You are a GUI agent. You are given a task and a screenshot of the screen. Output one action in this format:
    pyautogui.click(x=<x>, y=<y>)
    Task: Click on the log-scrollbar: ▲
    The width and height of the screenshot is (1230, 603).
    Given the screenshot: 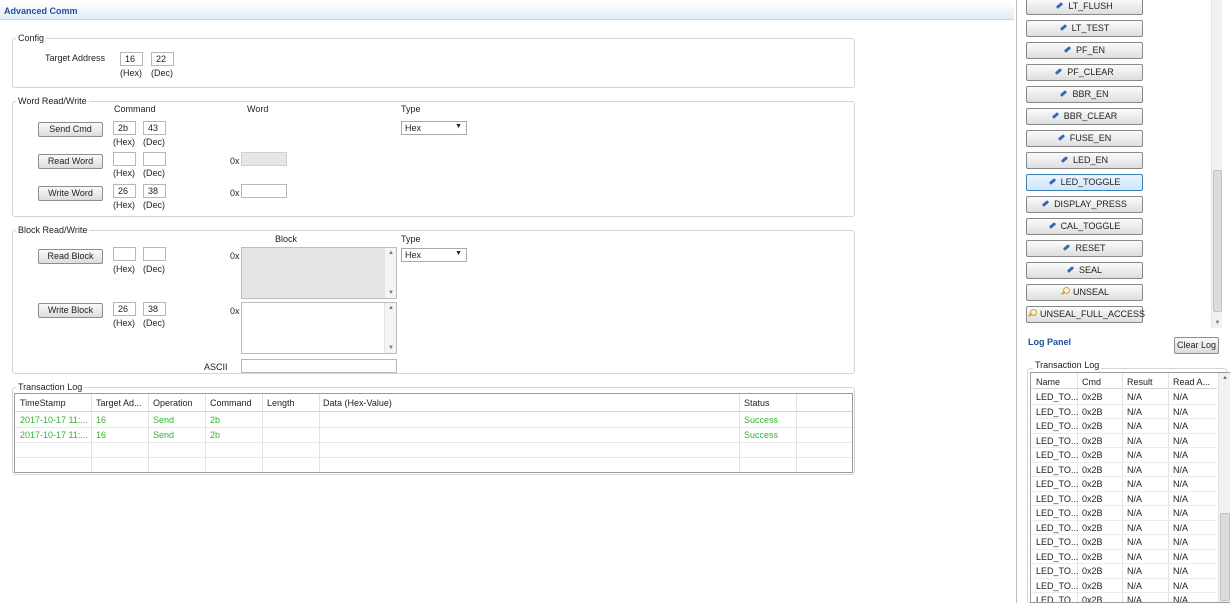 What is the action you would take?
    pyautogui.click(x=1224, y=487)
    